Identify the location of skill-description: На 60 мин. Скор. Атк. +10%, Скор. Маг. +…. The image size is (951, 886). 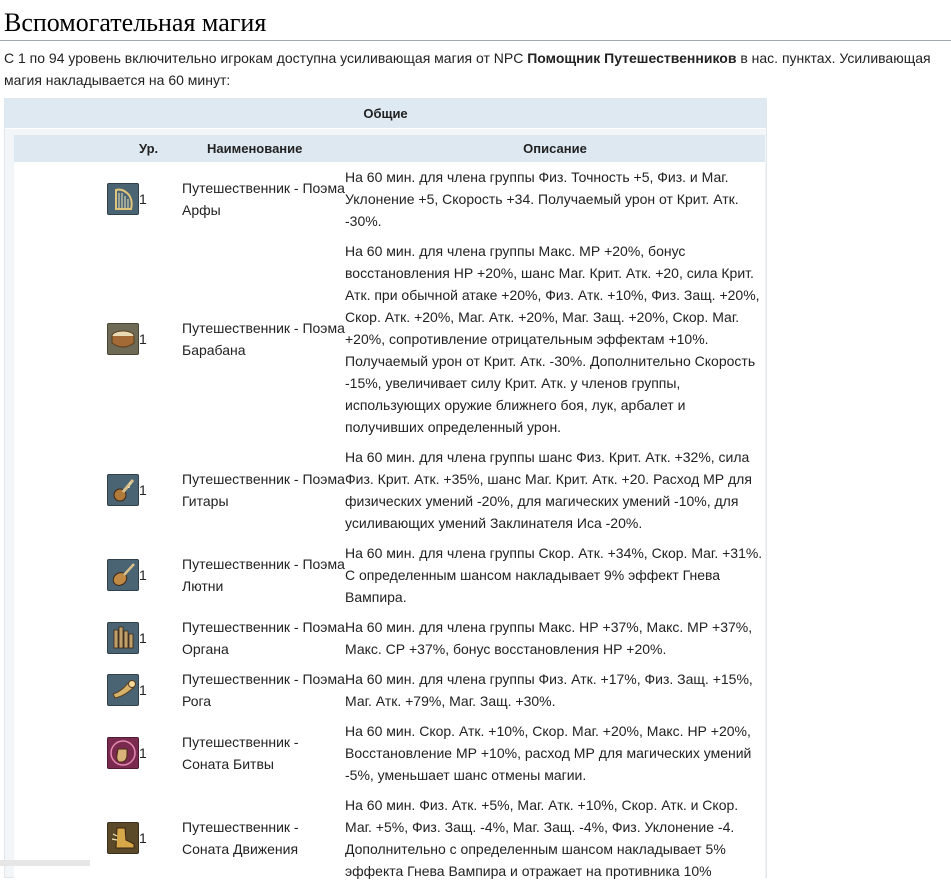
(548, 753).